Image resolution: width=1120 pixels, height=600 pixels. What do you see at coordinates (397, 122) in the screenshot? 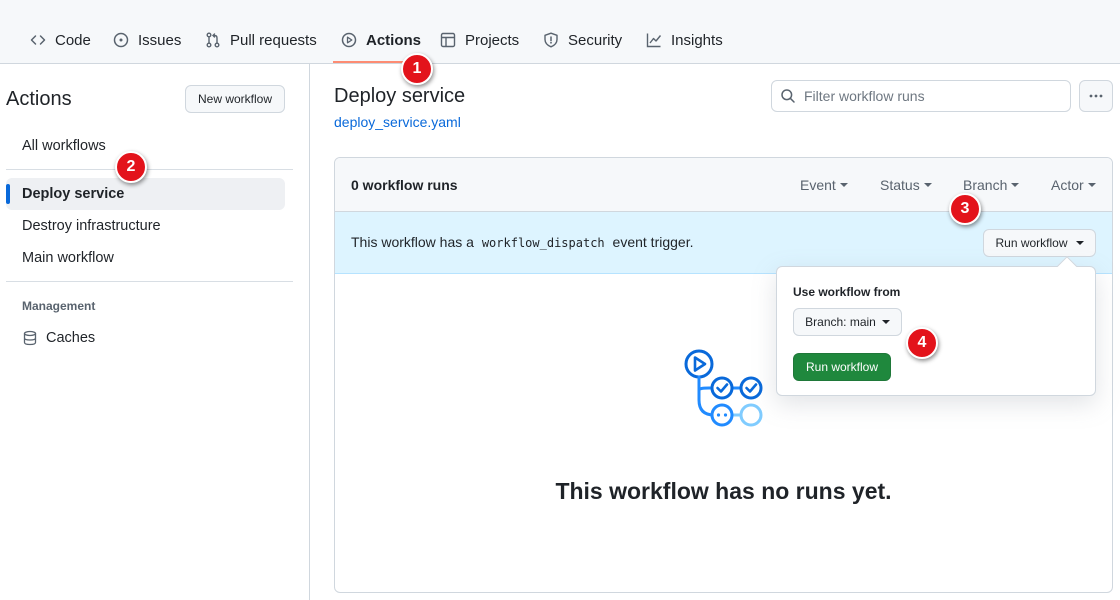
I see `workflow-file-link: deploy_service.yaml` at bounding box center [397, 122].